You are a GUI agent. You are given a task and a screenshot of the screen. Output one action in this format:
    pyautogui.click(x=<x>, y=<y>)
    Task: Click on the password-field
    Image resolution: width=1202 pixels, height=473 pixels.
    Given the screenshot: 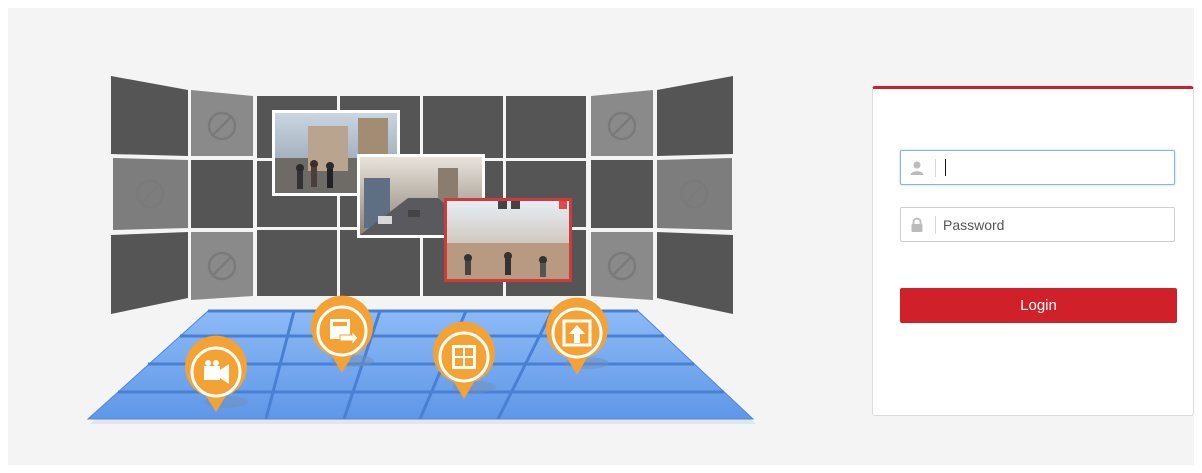 What is the action you would take?
    pyautogui.click(x=1037, y=224)
    